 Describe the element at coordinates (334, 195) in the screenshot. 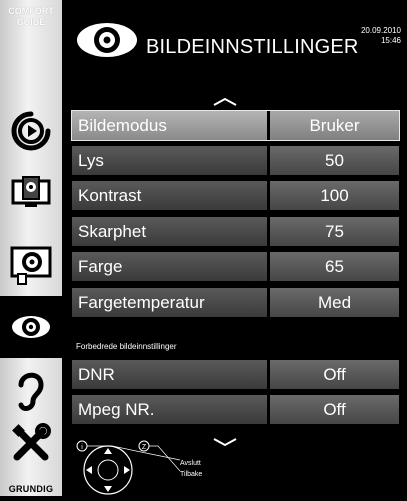

I see `menu-row-value: 100` at that location.